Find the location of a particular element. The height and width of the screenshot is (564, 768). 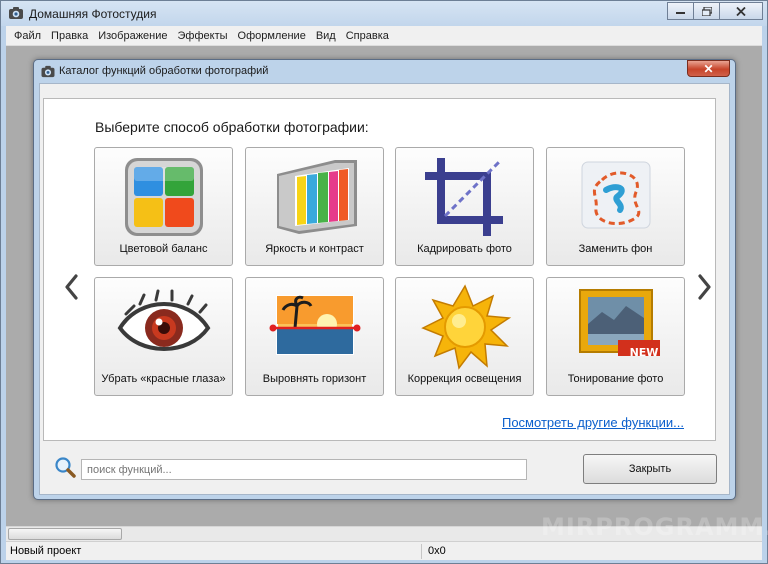

dialog-title-bar: Каталог функций обработки фотографий ✕ is located at coordinates (384, 71).